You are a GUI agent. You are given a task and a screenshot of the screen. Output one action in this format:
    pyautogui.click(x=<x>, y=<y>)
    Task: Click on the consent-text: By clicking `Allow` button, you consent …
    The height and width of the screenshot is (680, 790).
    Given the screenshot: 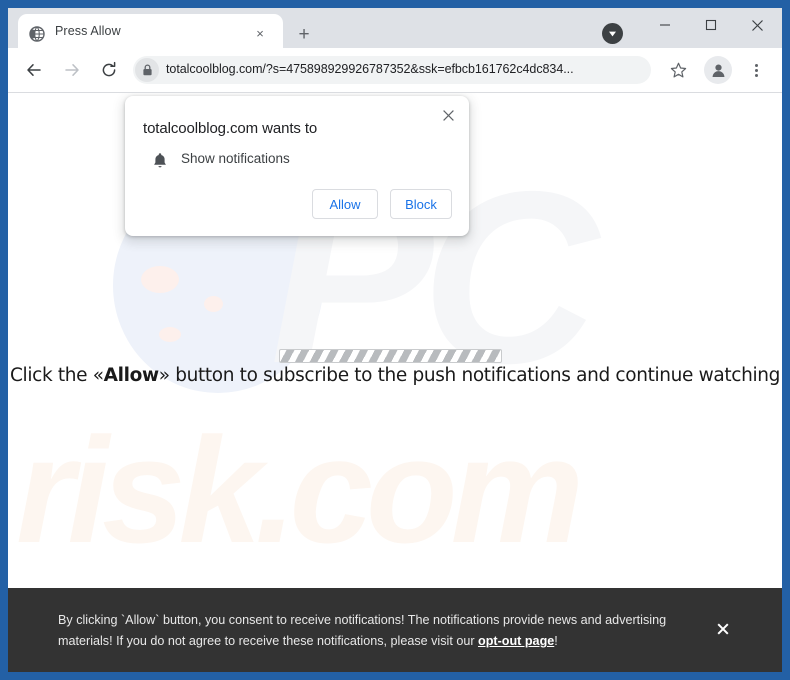 What is the action you would take?
    pyautogui.click(x=373, y=631)
    